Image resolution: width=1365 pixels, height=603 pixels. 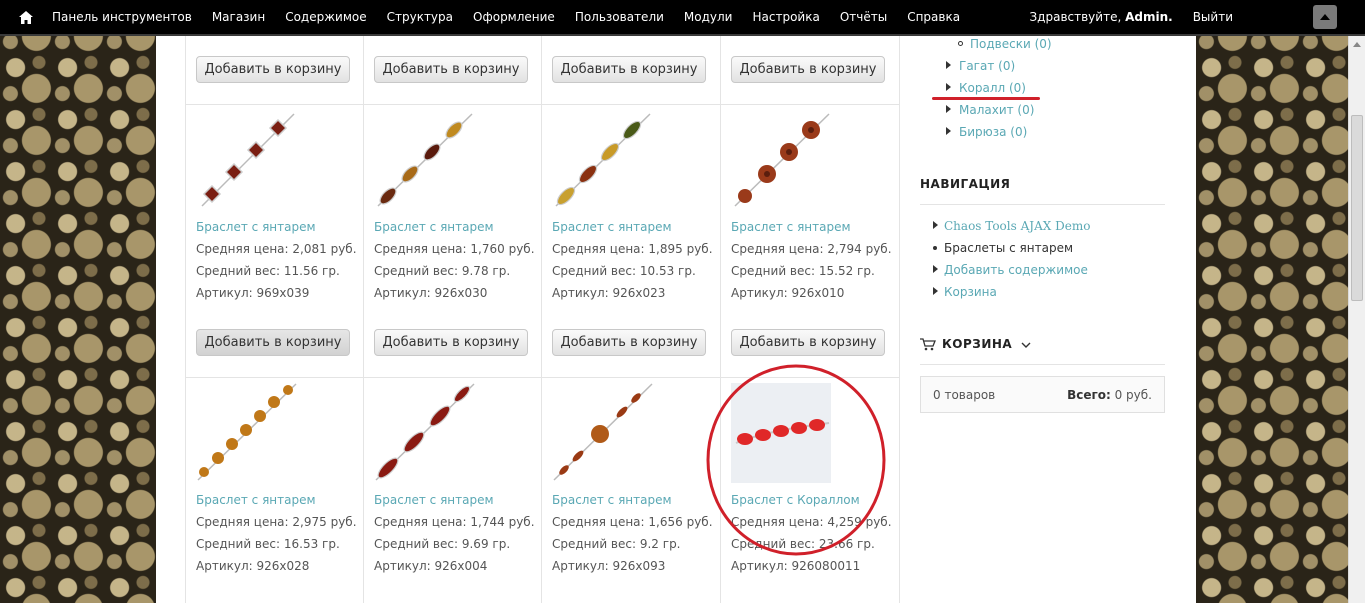 I want to click on weight-value: 11.56 гр., so click(x=311, y=271).